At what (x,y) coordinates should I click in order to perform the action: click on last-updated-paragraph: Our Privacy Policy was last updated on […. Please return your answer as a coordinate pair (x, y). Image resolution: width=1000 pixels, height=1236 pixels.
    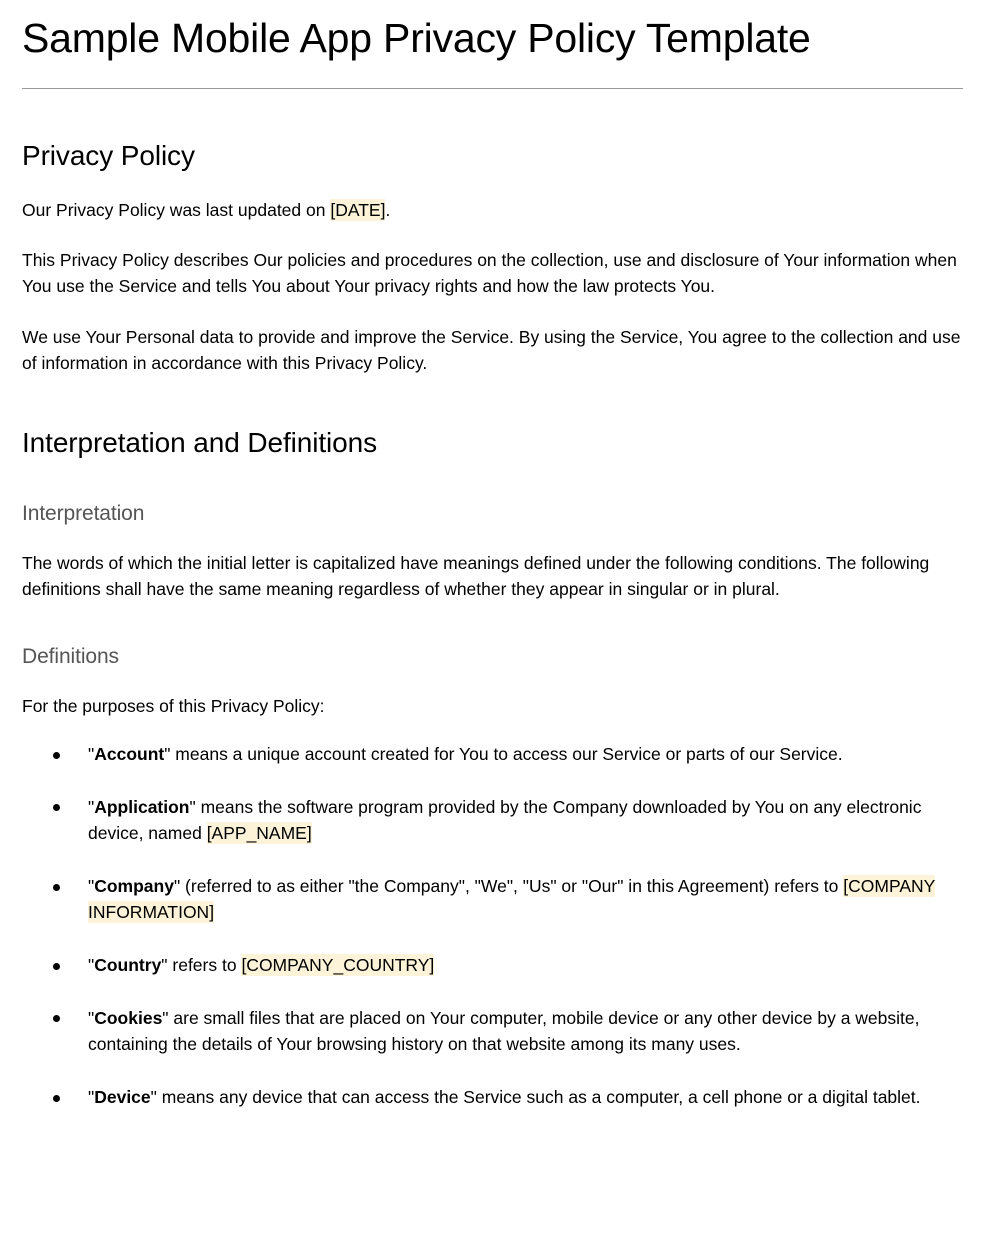
    Looking at the image, I should click on (496, 210).